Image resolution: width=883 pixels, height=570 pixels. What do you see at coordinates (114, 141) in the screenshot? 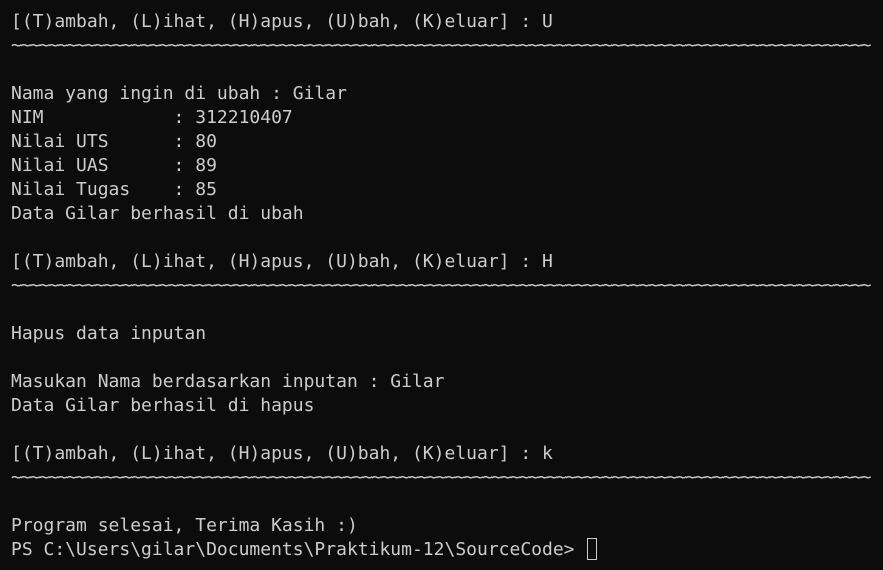
I see `nilai-uts-line: Nilai UTS : 80` at bounding box center [114, 141].